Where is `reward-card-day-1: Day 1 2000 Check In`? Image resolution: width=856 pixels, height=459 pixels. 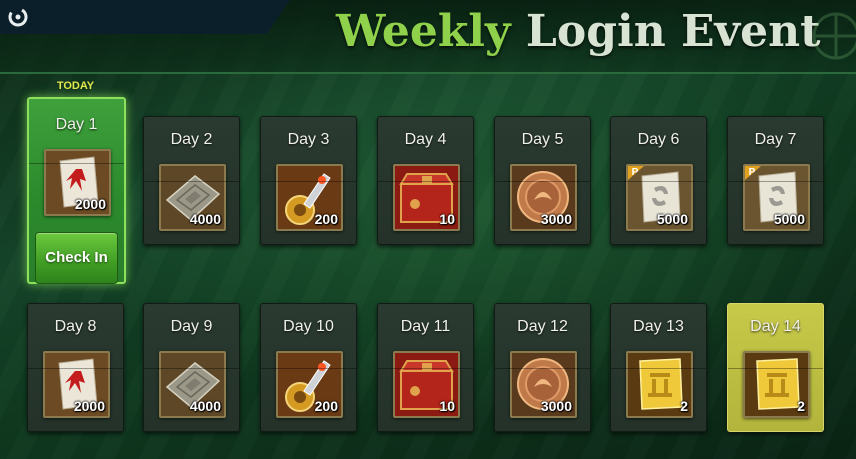
reward-card-day-1: Day 1 2000 Check In is located at coordinates (76, 190).